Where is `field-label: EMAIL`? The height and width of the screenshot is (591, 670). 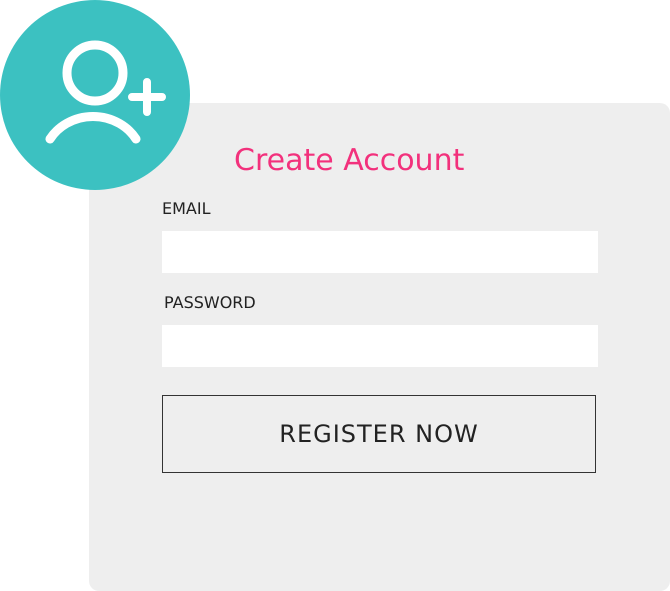
field-label: EMAIL is located at coordinates (186, 209).